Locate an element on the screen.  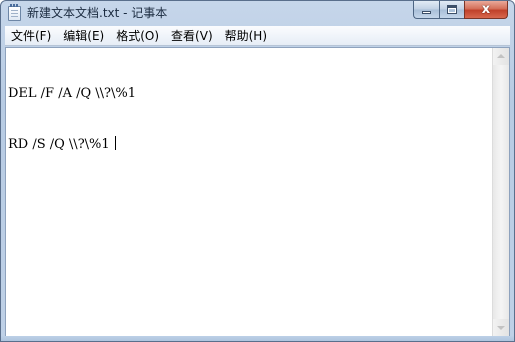
minimize-button is located at coordinates (426, 10).